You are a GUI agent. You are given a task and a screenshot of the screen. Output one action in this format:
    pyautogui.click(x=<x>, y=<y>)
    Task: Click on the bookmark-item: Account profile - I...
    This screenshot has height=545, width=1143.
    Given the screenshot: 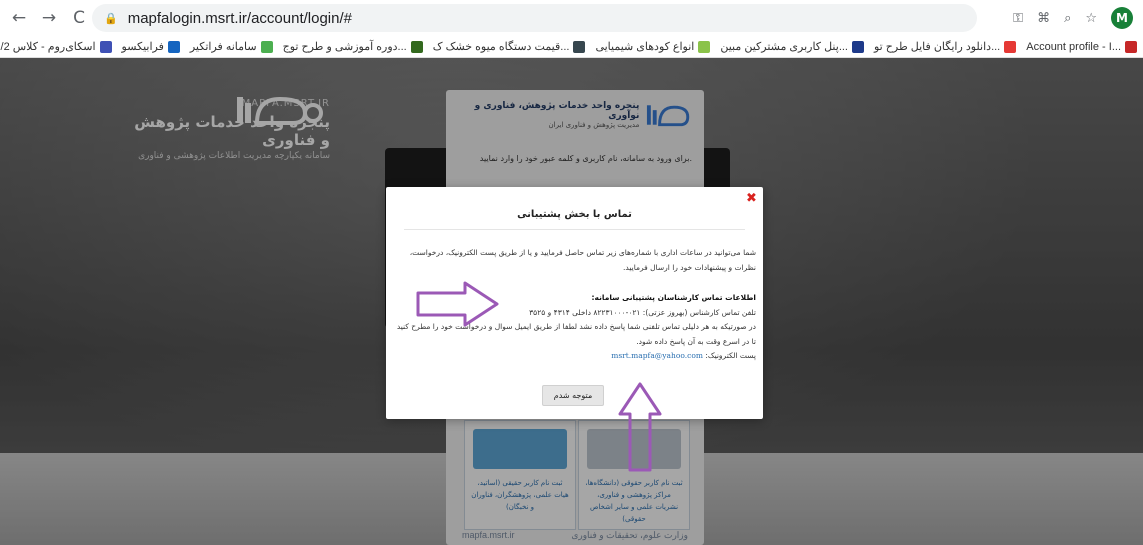 What is the action you would take?
    pyautogui.click(x=1081, y=46)
    